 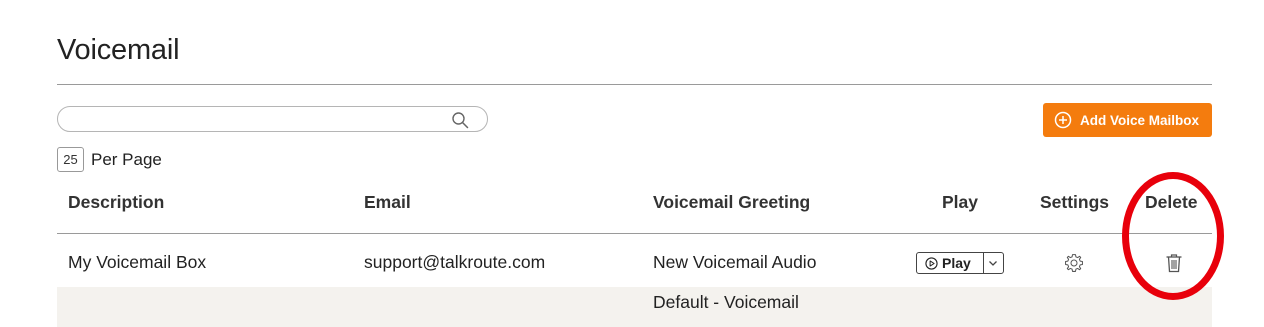 I want to click on trash-icon, so click(x=1174, y=263).